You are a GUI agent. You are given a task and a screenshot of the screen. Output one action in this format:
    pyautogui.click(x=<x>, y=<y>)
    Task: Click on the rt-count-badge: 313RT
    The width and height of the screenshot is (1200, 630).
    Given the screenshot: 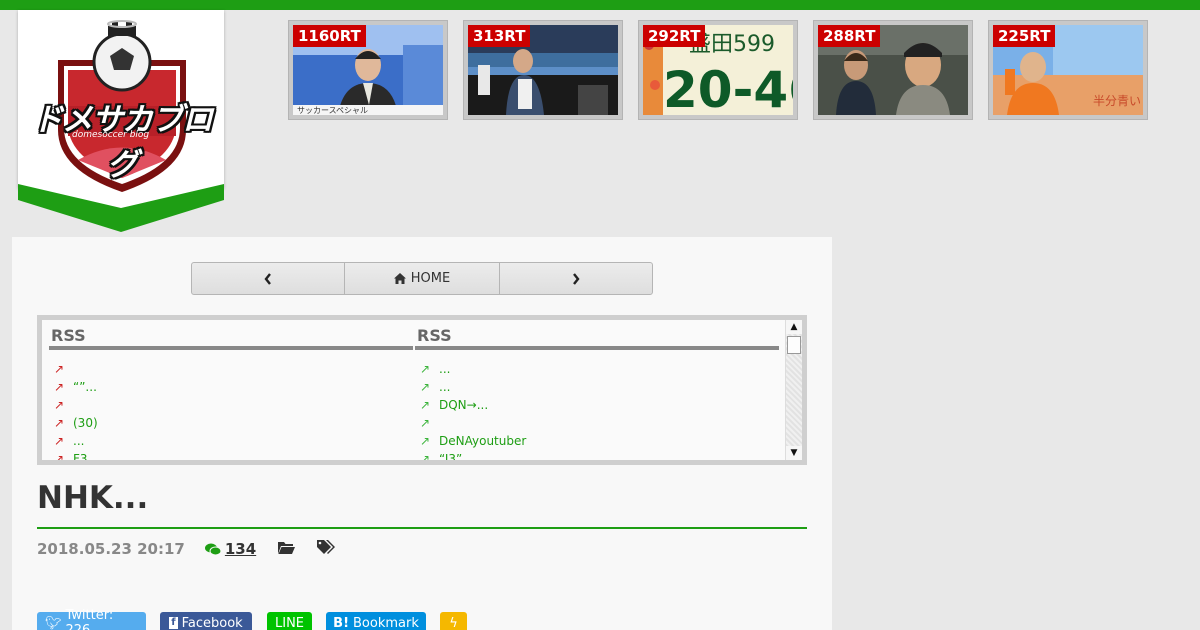 What is the action you would take?
    pyautogui.click(x=499, y=36)
    